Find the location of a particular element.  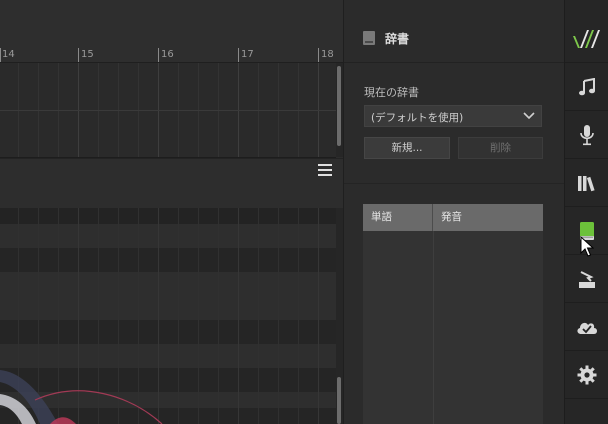

measure-label: 14 is located at coordinates (8, 54).